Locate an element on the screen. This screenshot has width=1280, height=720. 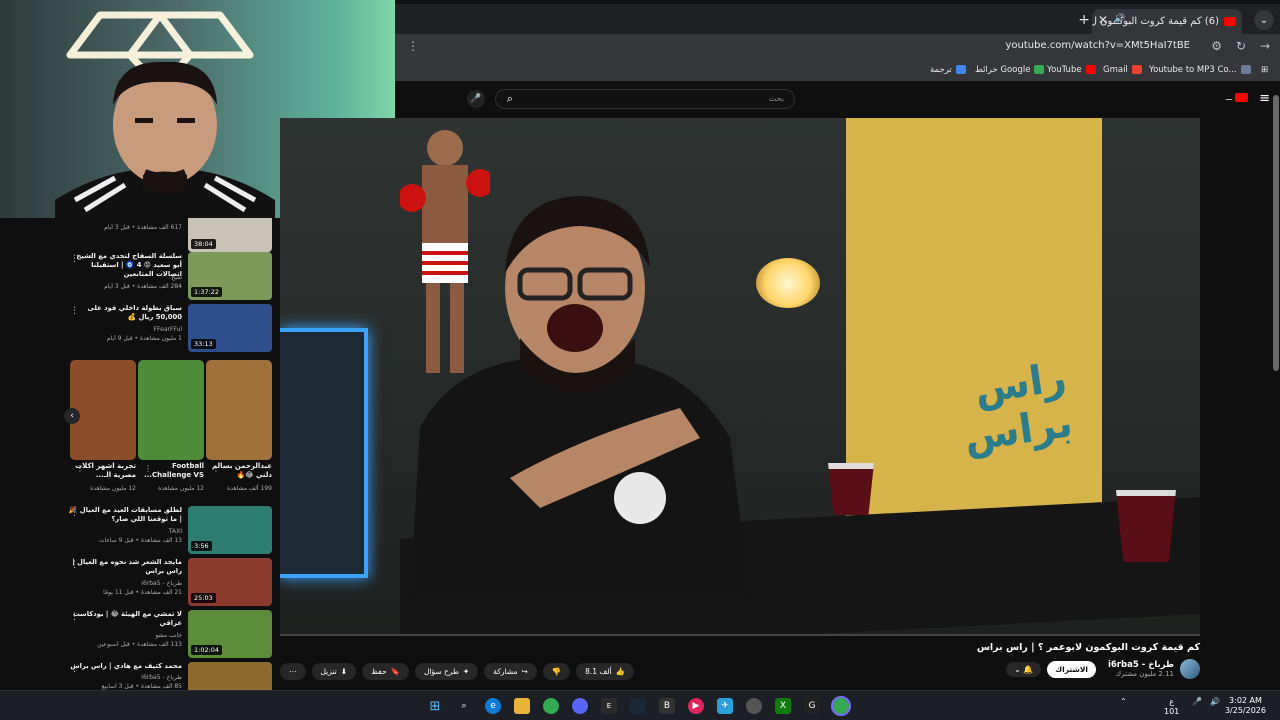
video-title: لا تمشي مع الهيئة 😂 | بودكاست عراقي is located at coordinates (127, 619).